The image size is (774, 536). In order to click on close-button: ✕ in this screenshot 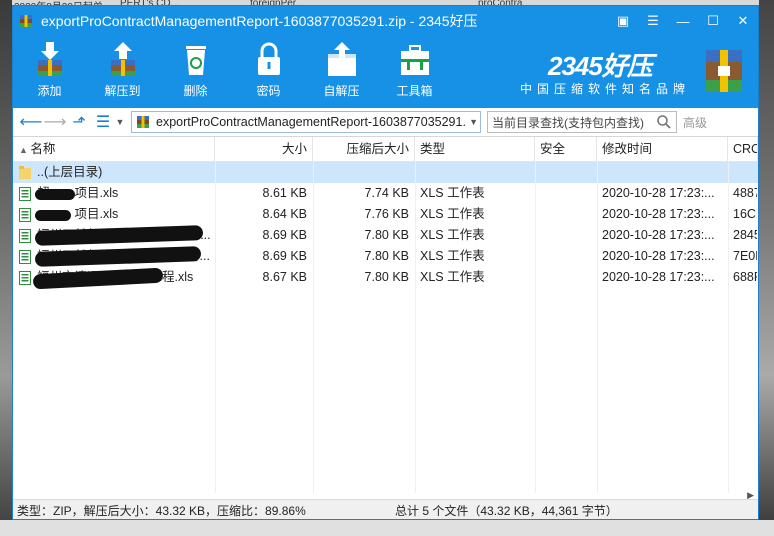, I will do `click(743, 21)`.